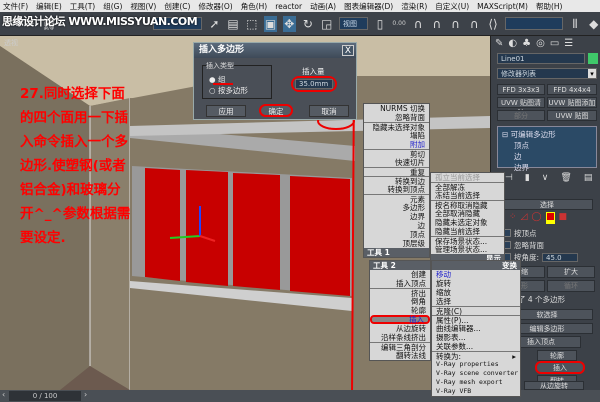 The width and height of the screenshot is (600, 402). What do you see at coordinates (476, 364) in the screenshot?
I see `menu-item: V-Ray properties` at bounding box center [476, 364].